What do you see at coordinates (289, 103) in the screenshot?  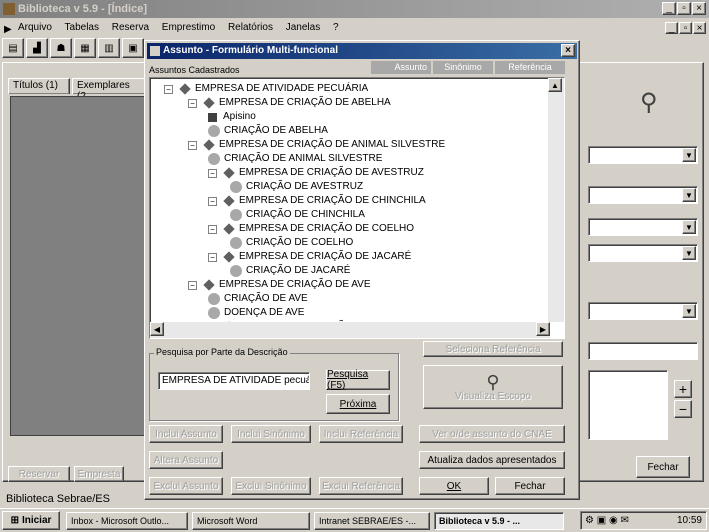 I see `tree-node: − EMPRESA DE CRIAÇÃO DE ABELHA` at bounding box center [289, 103].